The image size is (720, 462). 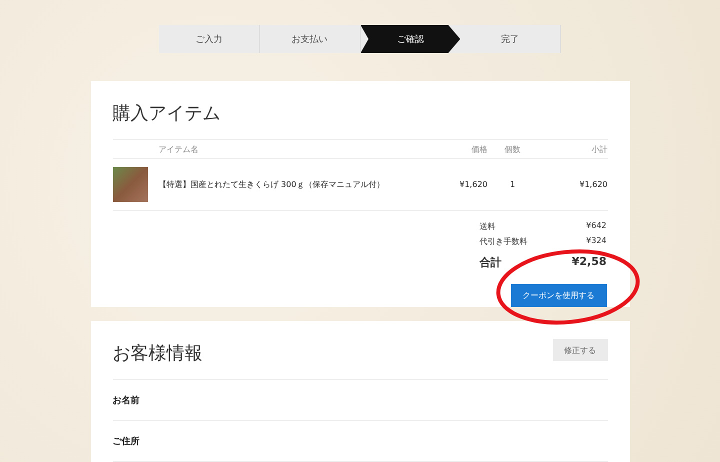 I want to click on charge-value: ¥642, so click(x=596, y=226).